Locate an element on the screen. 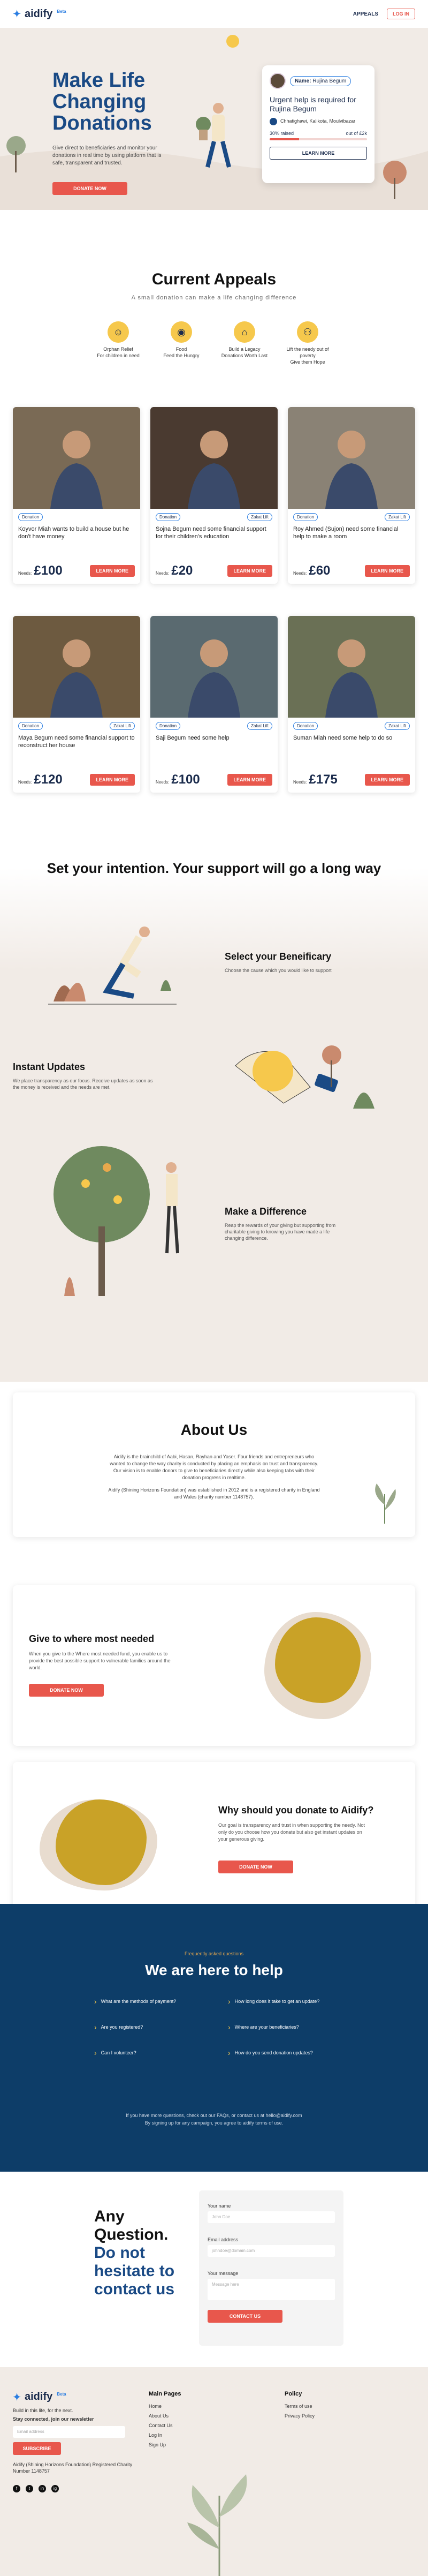 Image resolution: width=428 pixels, height=2576 pixels. needs-amount: £175 is located at coordinates (324, 779).